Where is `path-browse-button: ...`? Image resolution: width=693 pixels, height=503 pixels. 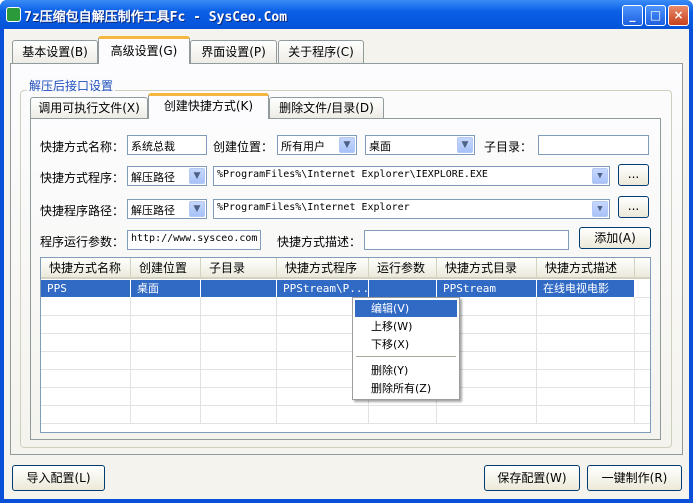
path-browse-button: ... is located at coordinates (633, 207).